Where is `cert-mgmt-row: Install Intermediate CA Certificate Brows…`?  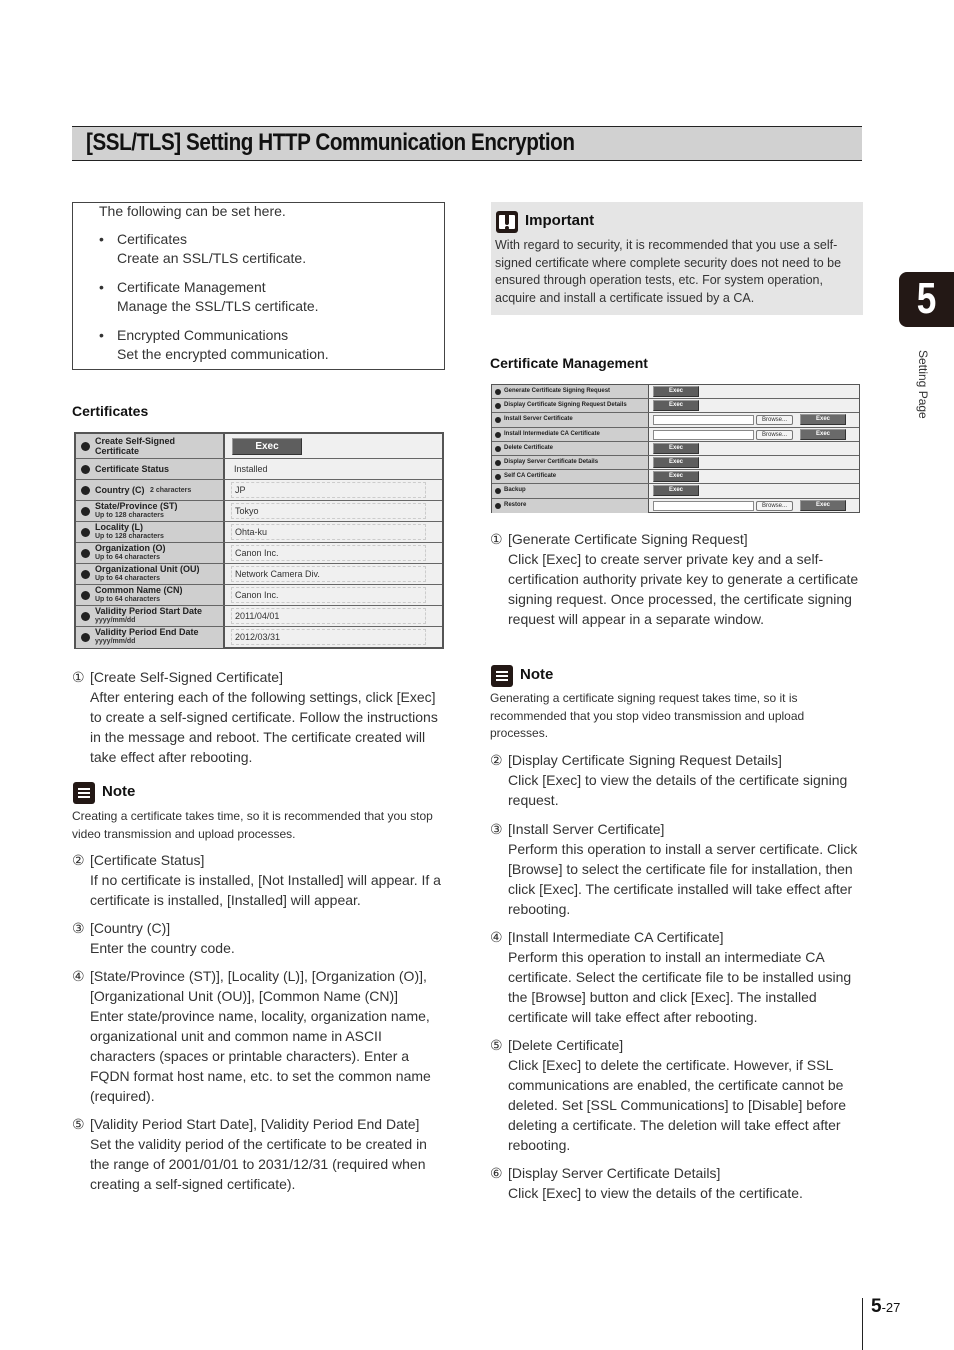
cert-mgmt-row: Install Intermediate CA Certificate Brows… is located at coordinates (675, 434).